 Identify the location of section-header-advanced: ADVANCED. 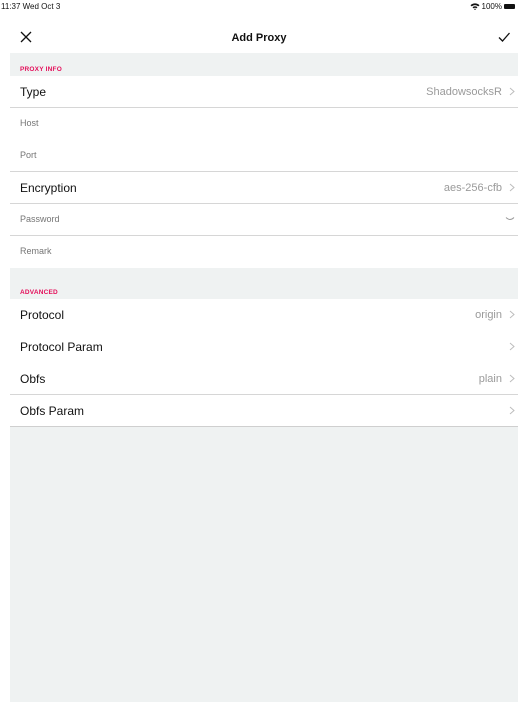
(264, 283).